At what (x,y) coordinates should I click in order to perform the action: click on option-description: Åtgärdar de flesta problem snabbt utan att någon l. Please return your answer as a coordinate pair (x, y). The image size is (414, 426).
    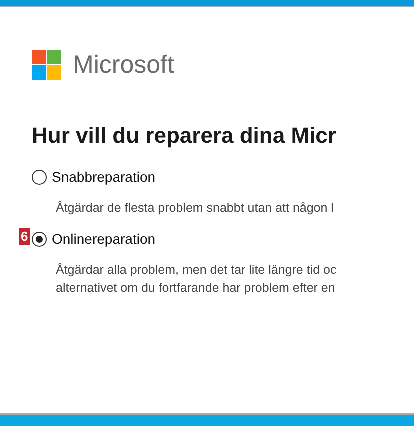
    Looking at the image, I should click on (195, 208).